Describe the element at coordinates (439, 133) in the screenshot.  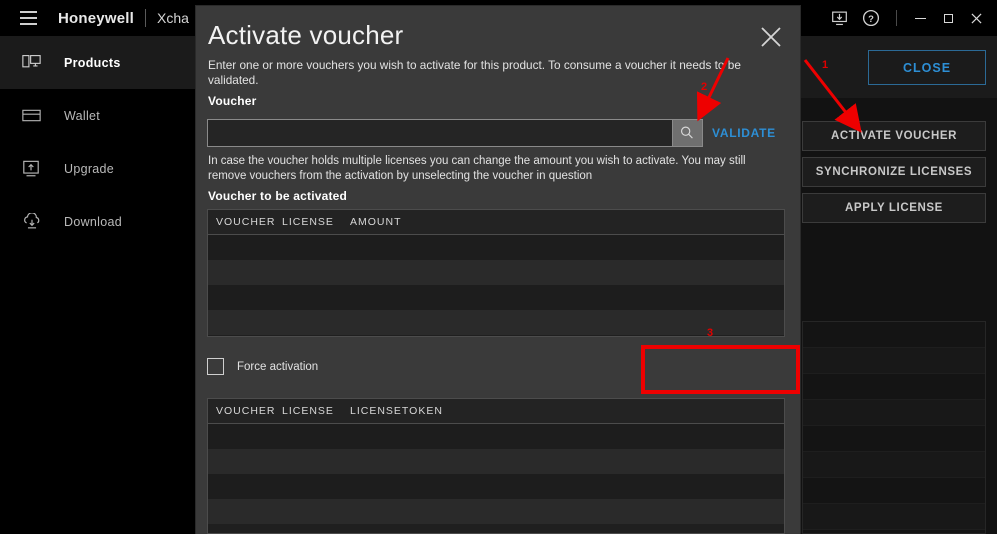
I see `voucher-input` at that location.